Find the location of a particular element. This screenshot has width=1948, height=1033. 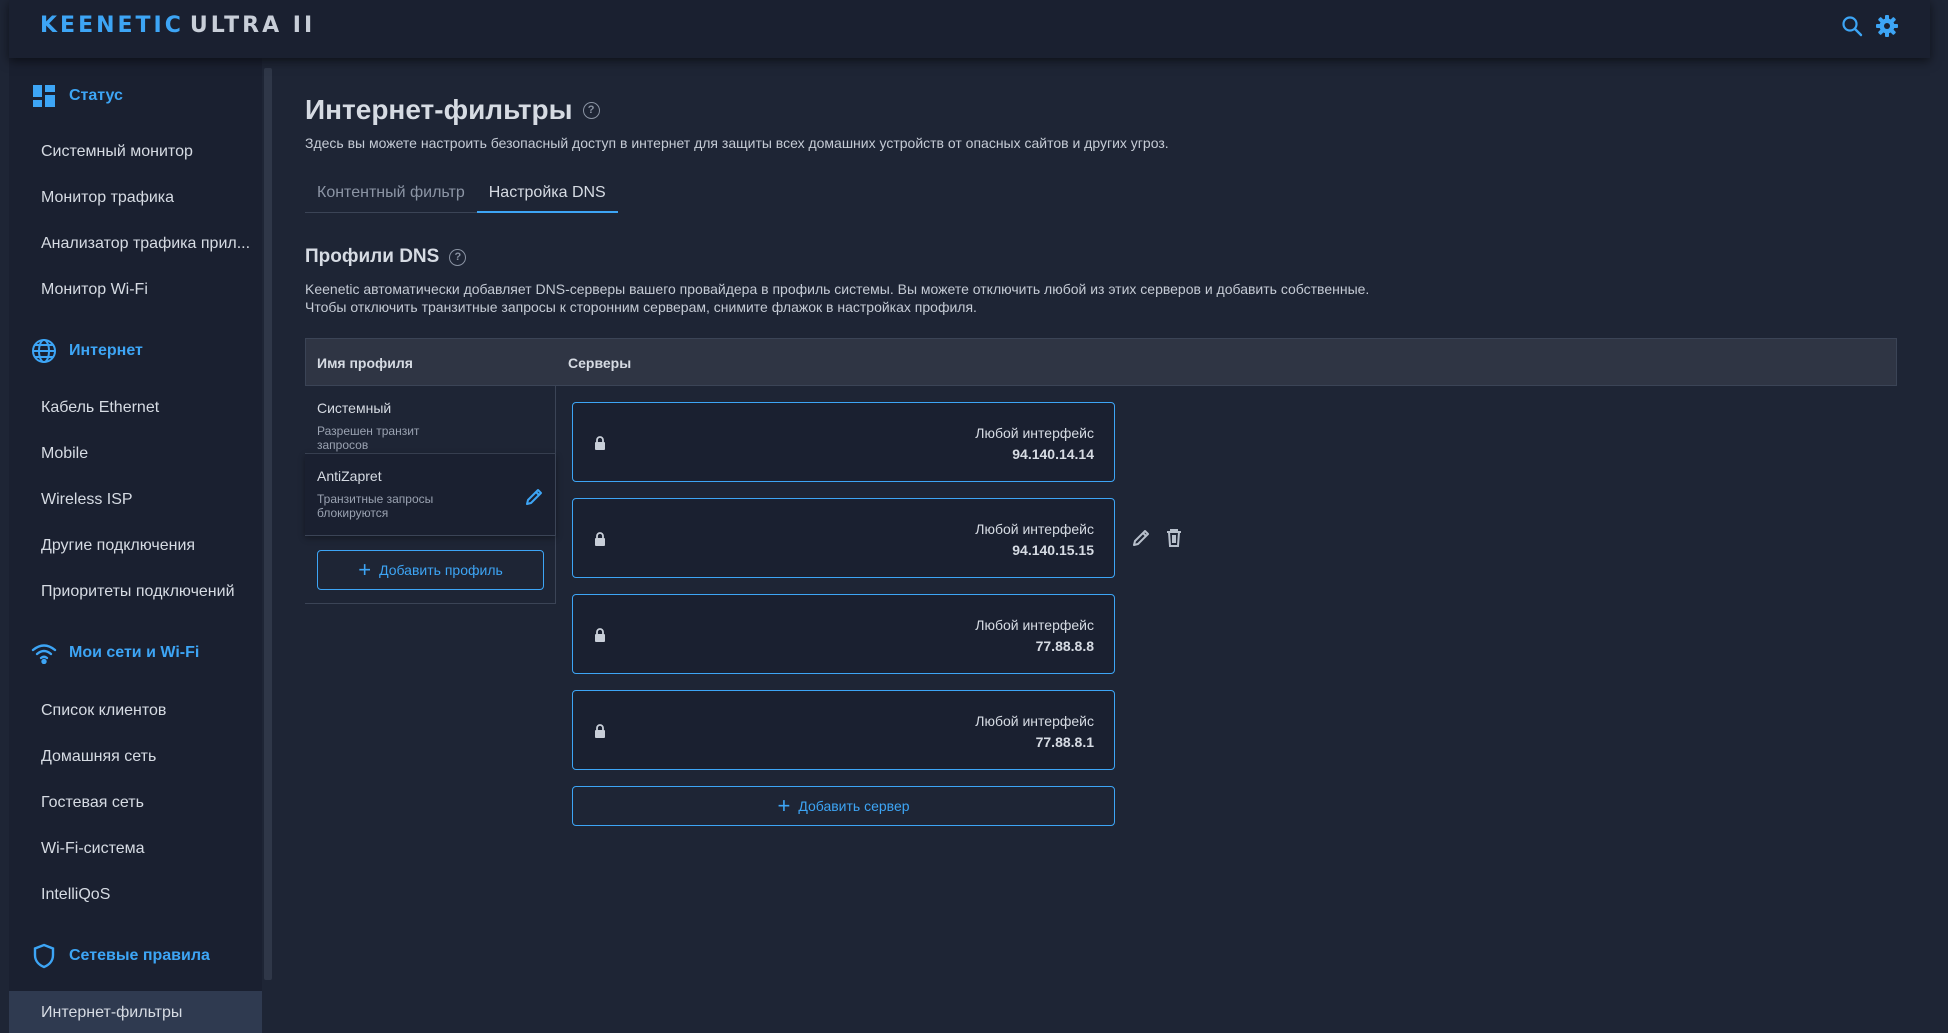

delete-server-icon is located at coordinates (1174, 538).